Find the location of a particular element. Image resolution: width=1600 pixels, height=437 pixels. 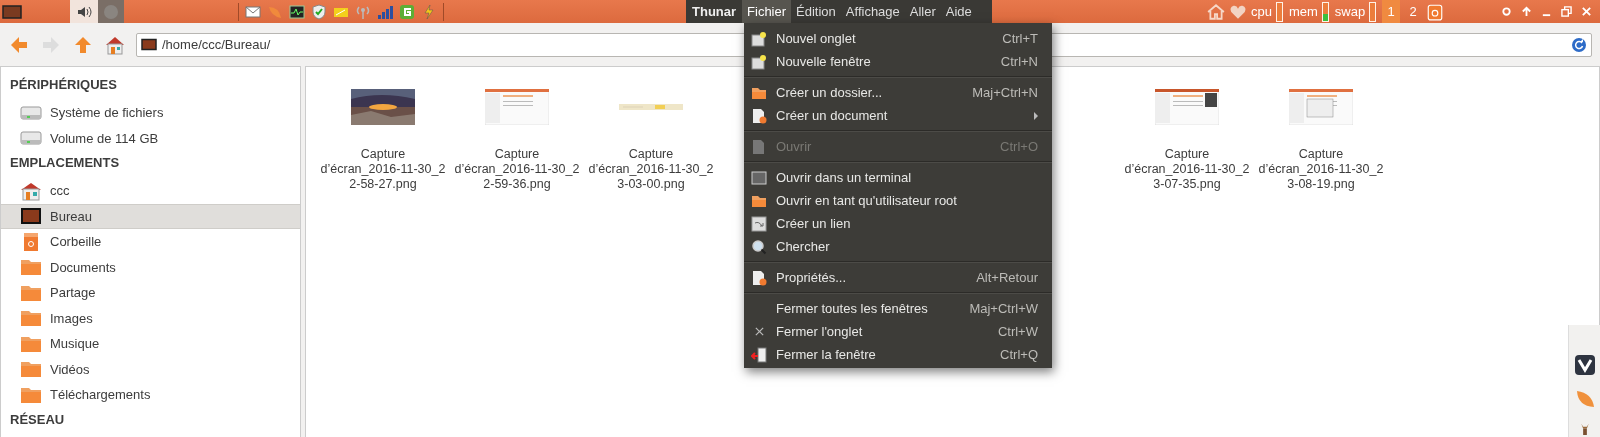

app-name: Thunar is located at coordinates (714, 11).